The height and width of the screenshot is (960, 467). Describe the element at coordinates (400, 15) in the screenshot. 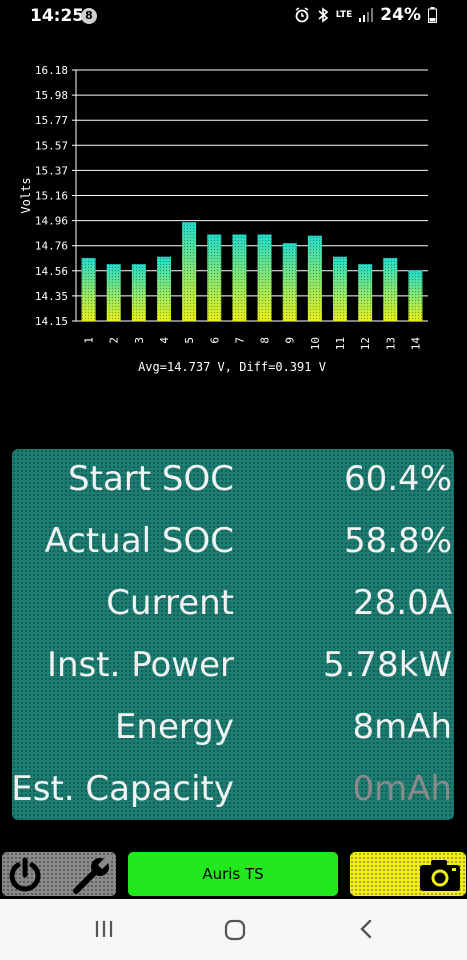

I see `battery-percent: 24%` at that location.